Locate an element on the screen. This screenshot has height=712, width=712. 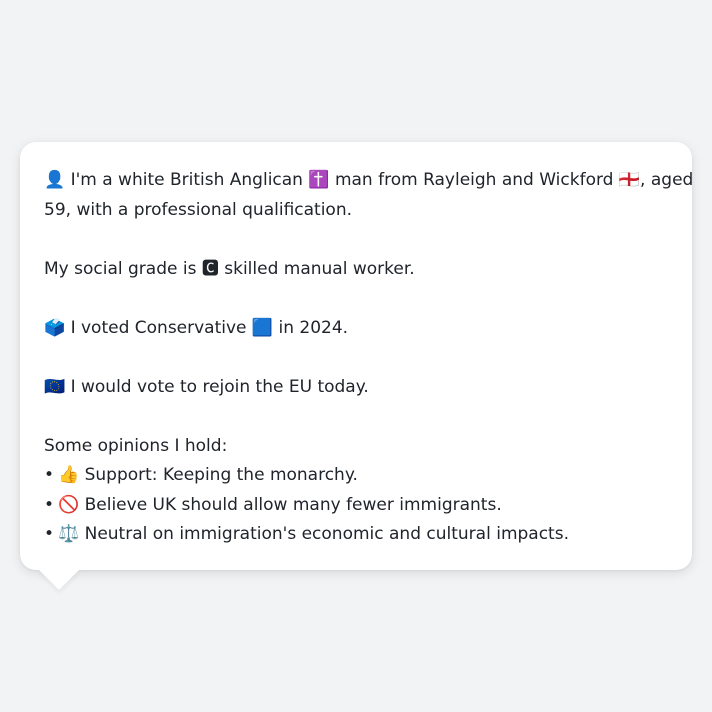
identity-text-b: man from Rayleigh and Wickford is located at coordinates (474, 180).